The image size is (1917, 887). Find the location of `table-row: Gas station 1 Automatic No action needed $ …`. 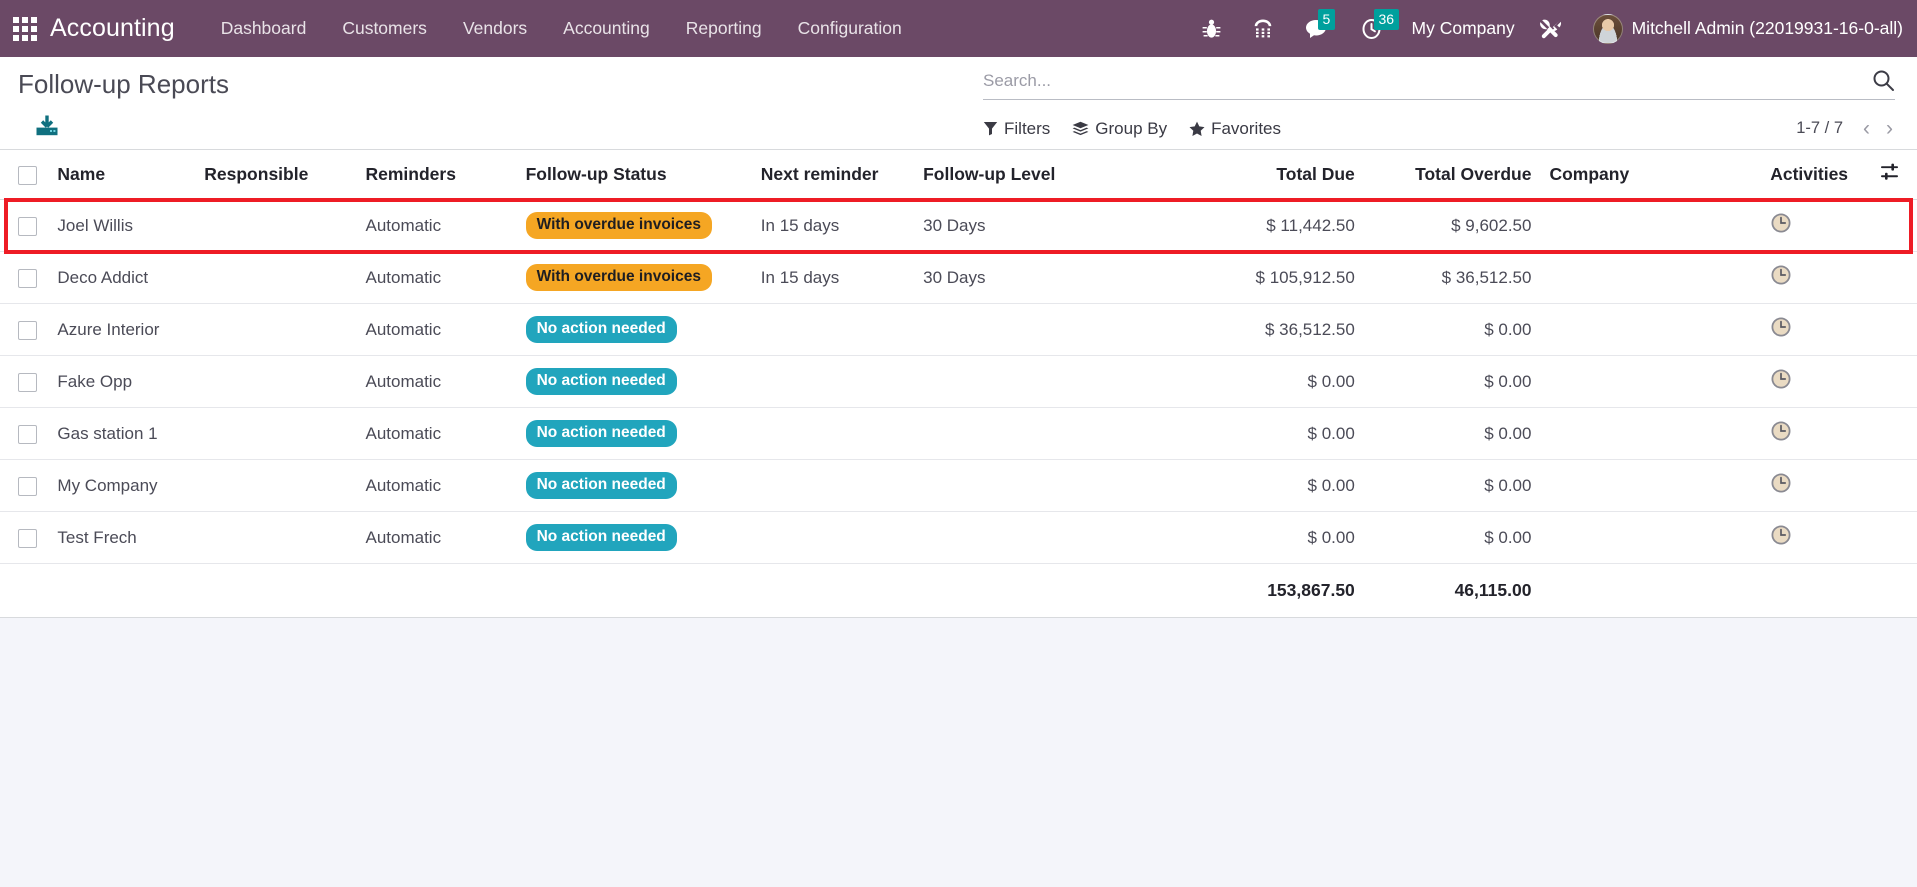

table-row: Gas station 1 Automatic No action needed $ … is located at coordinates (958, 433).